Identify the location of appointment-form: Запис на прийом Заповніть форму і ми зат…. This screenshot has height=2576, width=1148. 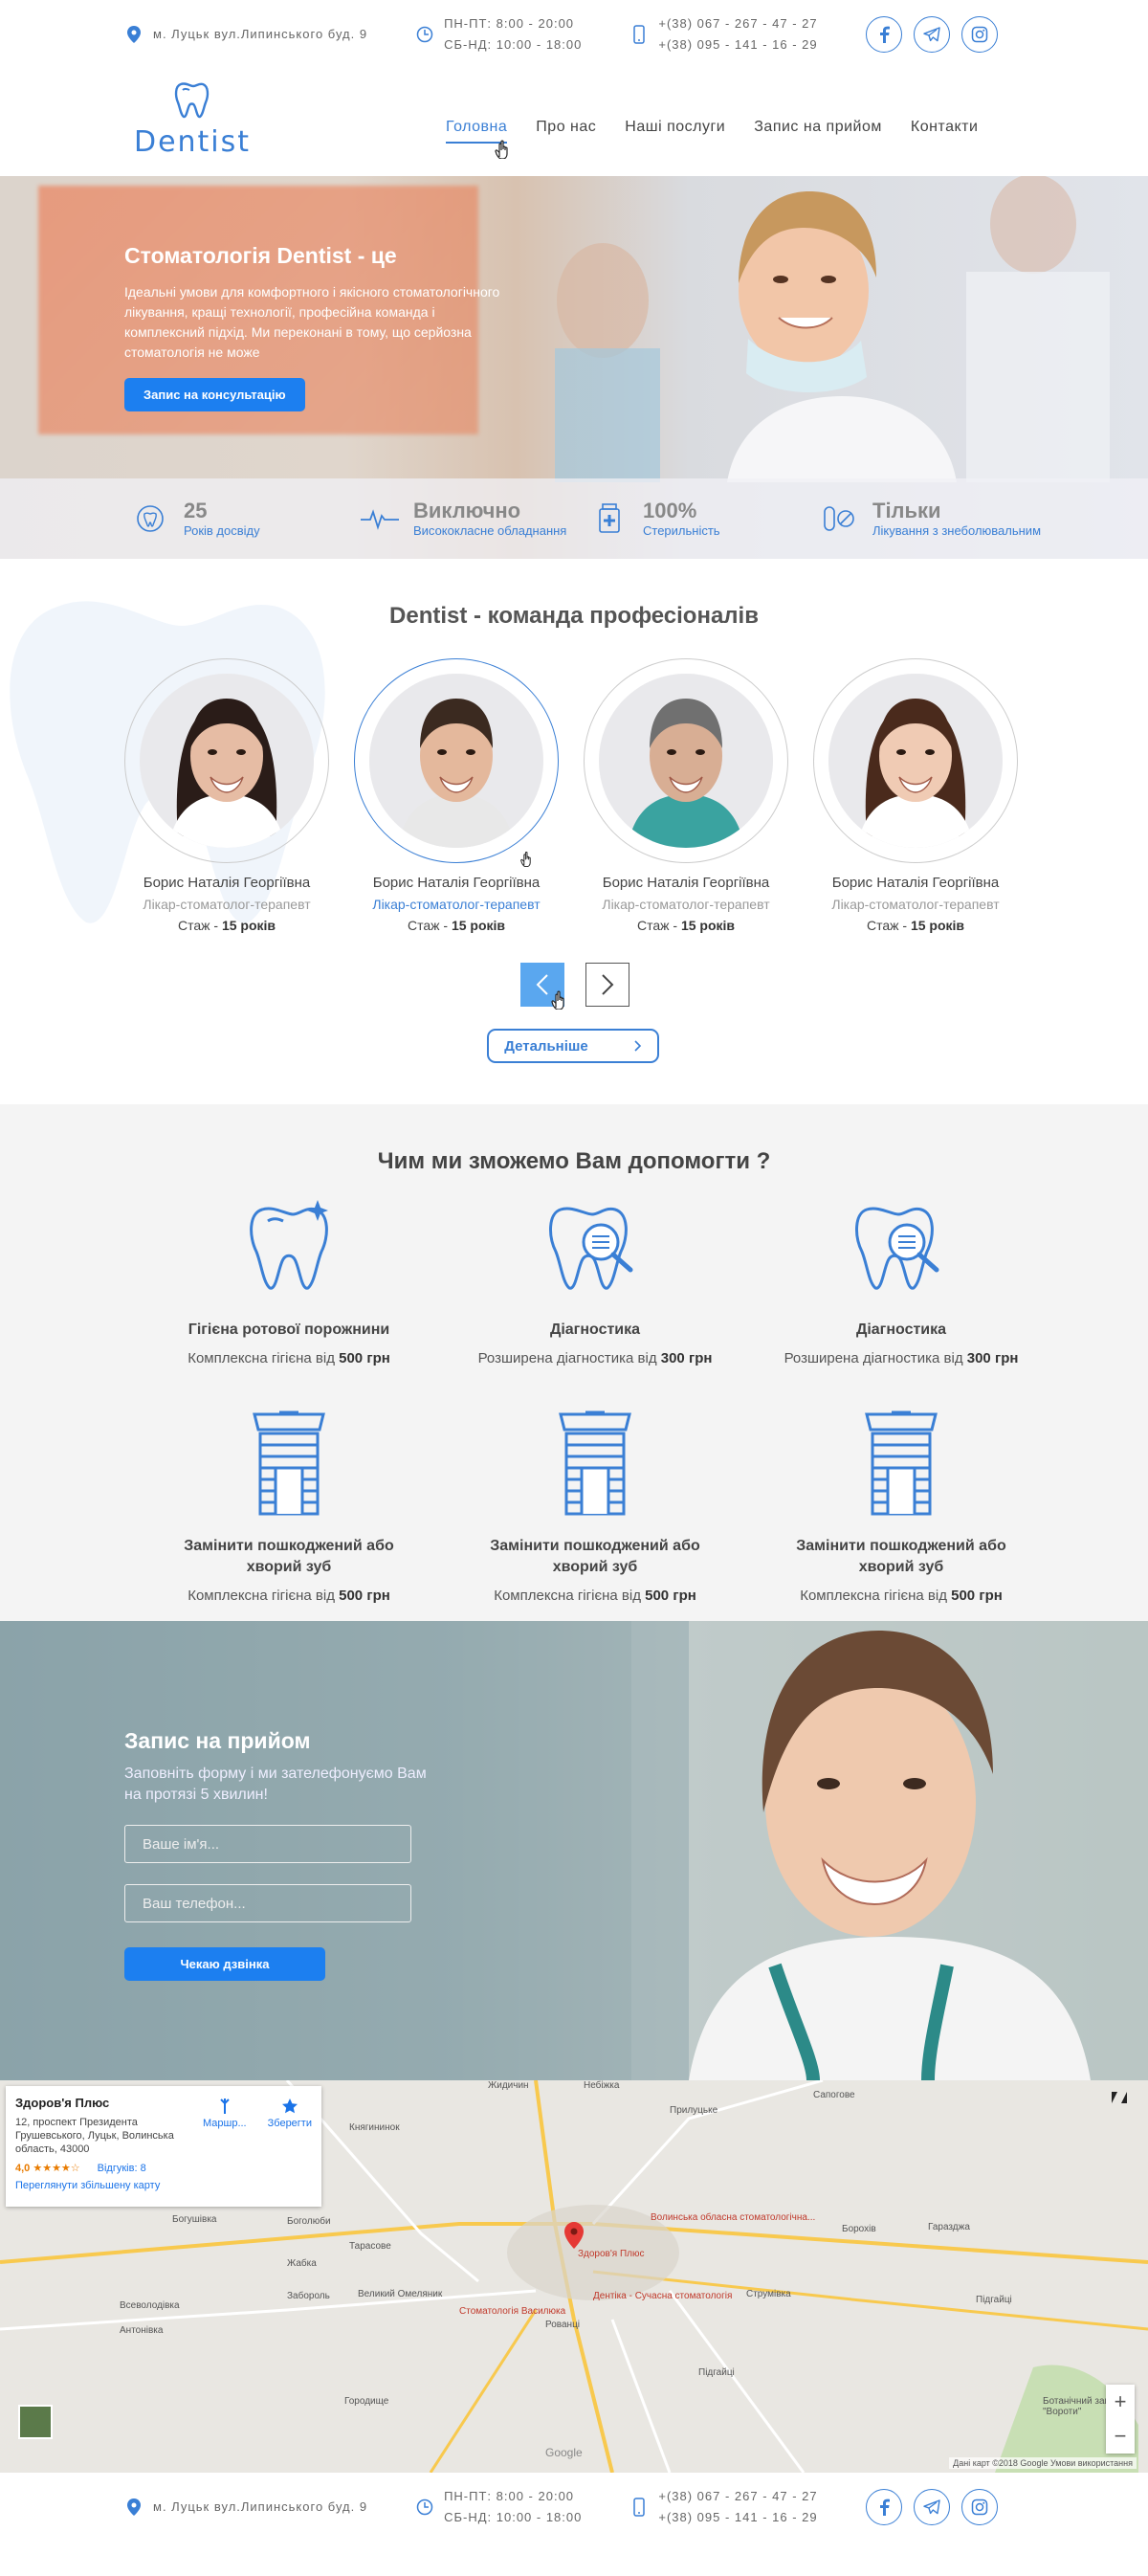
(282, 1854).